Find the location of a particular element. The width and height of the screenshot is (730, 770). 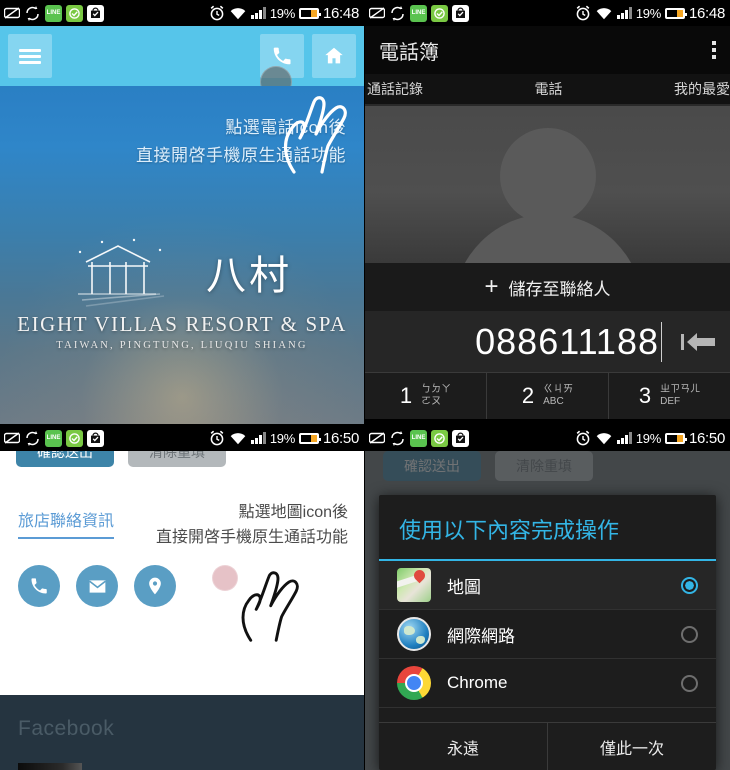

status-bar-panel1: LINE 19% 16:48 is located at coordinates (182, 13).